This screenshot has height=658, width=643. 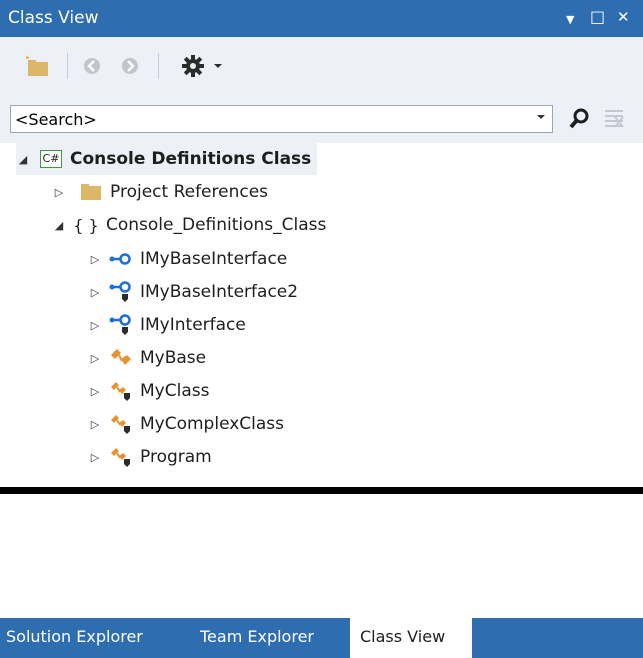 I want to click on search-input, so click(x=265, y=119).